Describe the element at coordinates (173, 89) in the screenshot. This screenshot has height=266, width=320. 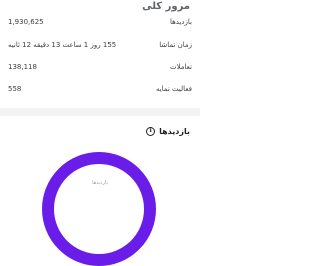
I see `stat-label: فعالیت نمایه` at that location.